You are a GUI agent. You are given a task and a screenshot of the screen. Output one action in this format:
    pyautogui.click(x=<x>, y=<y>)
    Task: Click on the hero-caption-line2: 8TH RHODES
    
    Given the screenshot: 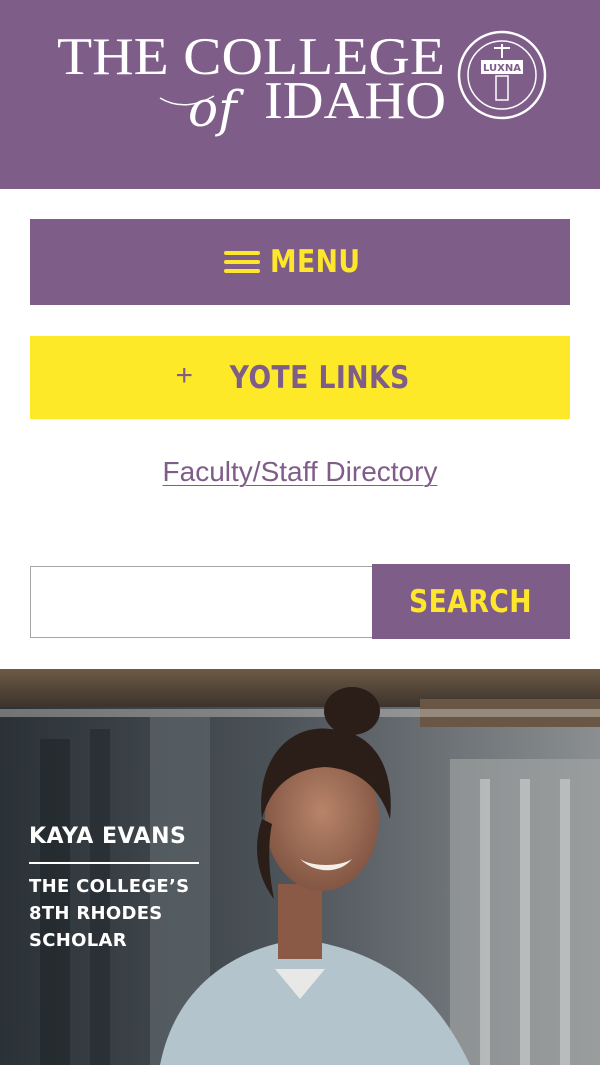 What is the action you would take?
    pyautogui.click(x=96, y=913)
    